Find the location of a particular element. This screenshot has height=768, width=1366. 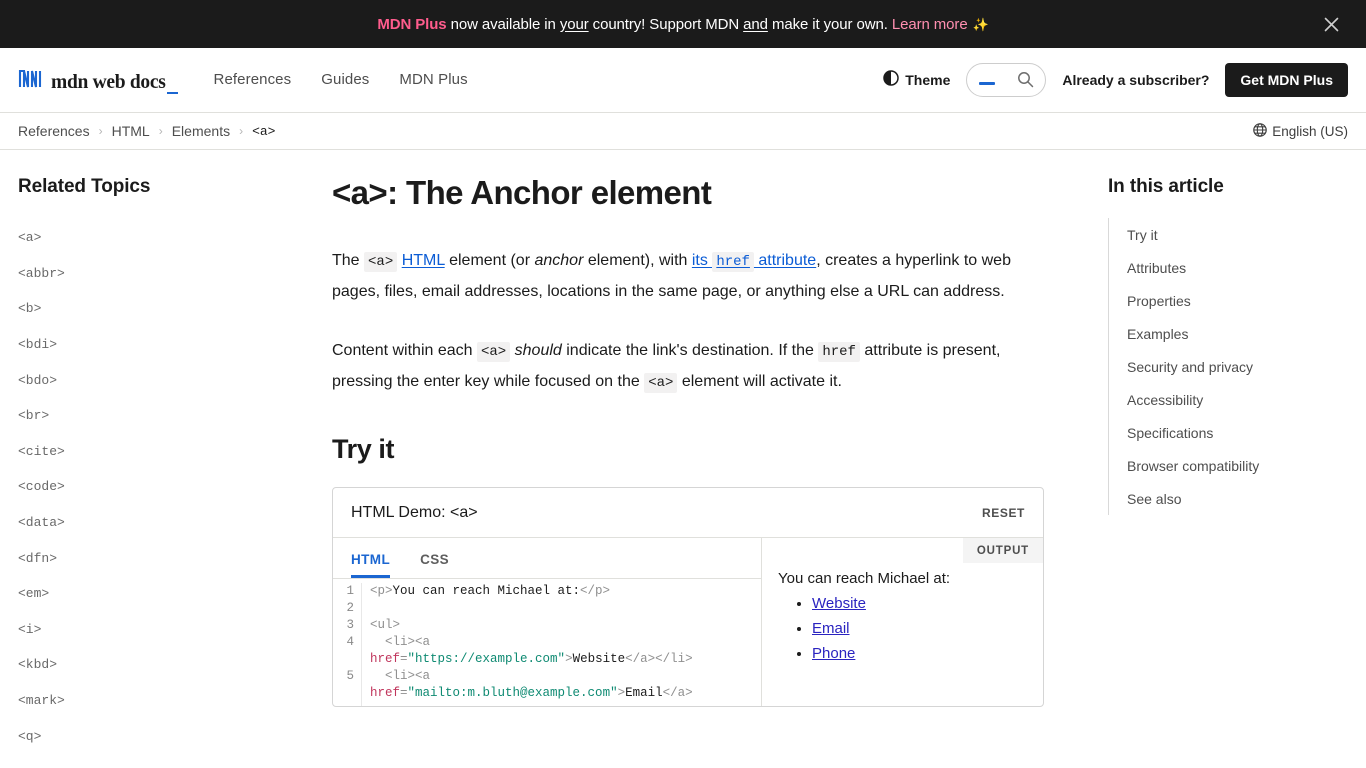

mdn-logo-mark-icon is located at coordinates (31, 79).